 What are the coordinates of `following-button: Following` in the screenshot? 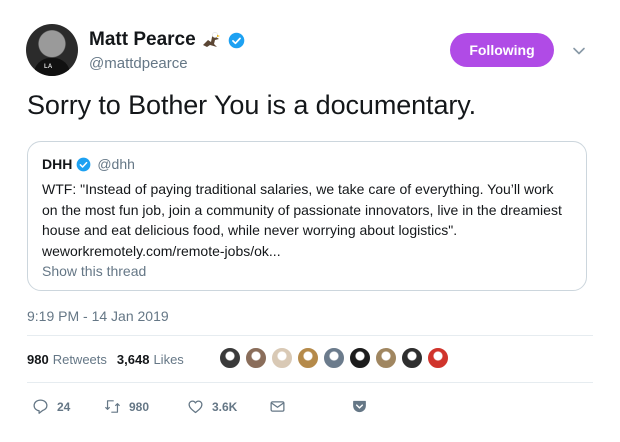 It's located at (502, 50).